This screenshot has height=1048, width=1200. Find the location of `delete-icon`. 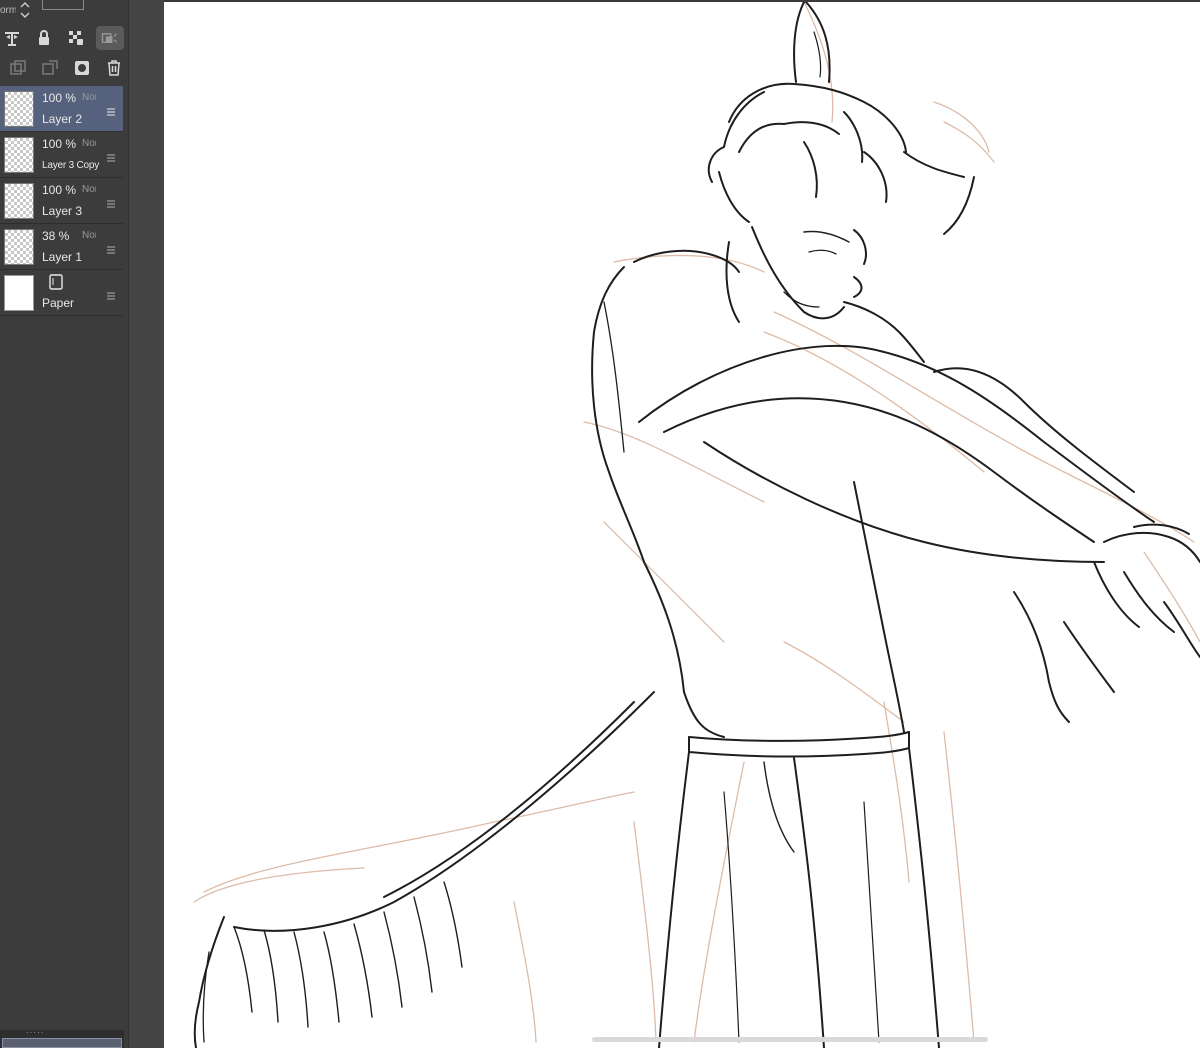

delete-icon is located at coordinates (114, 68).